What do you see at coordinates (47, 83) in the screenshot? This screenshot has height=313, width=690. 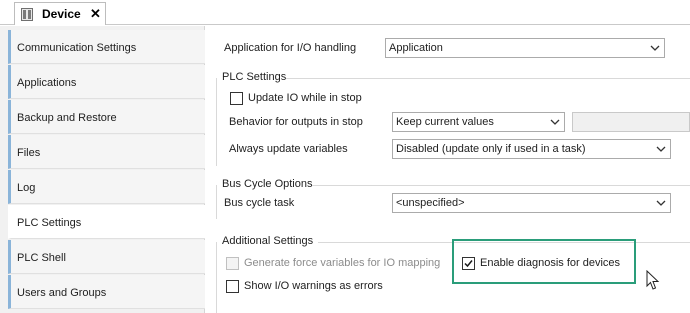 I see `nav-item-label: Applications` at bounding box center [47, 83].